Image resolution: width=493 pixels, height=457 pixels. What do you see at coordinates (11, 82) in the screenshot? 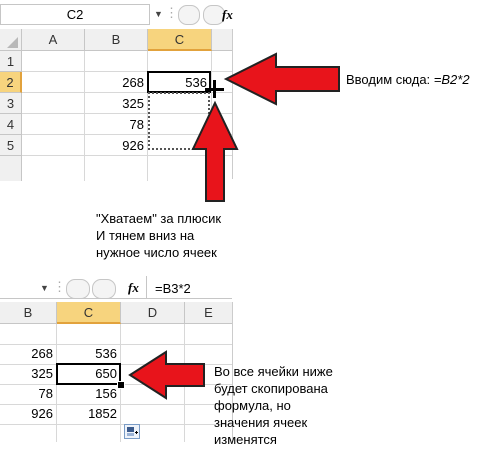
I see `row-header-2: 2` at bounding box center [11, 82].